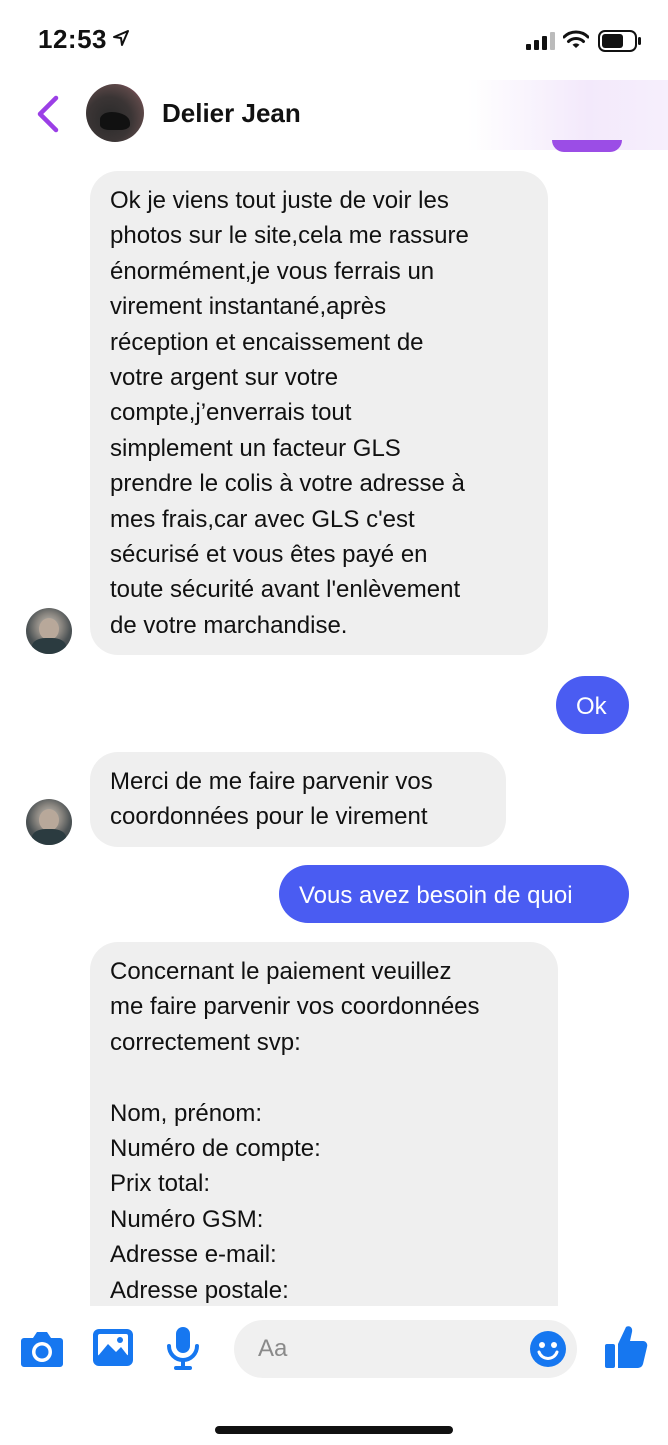 Image resolution: width=668 pixels, height=1445 pixels. Describe the element at coordinates (334, 40) in the screenshot. I see `status-bar: 12:53` at that location.